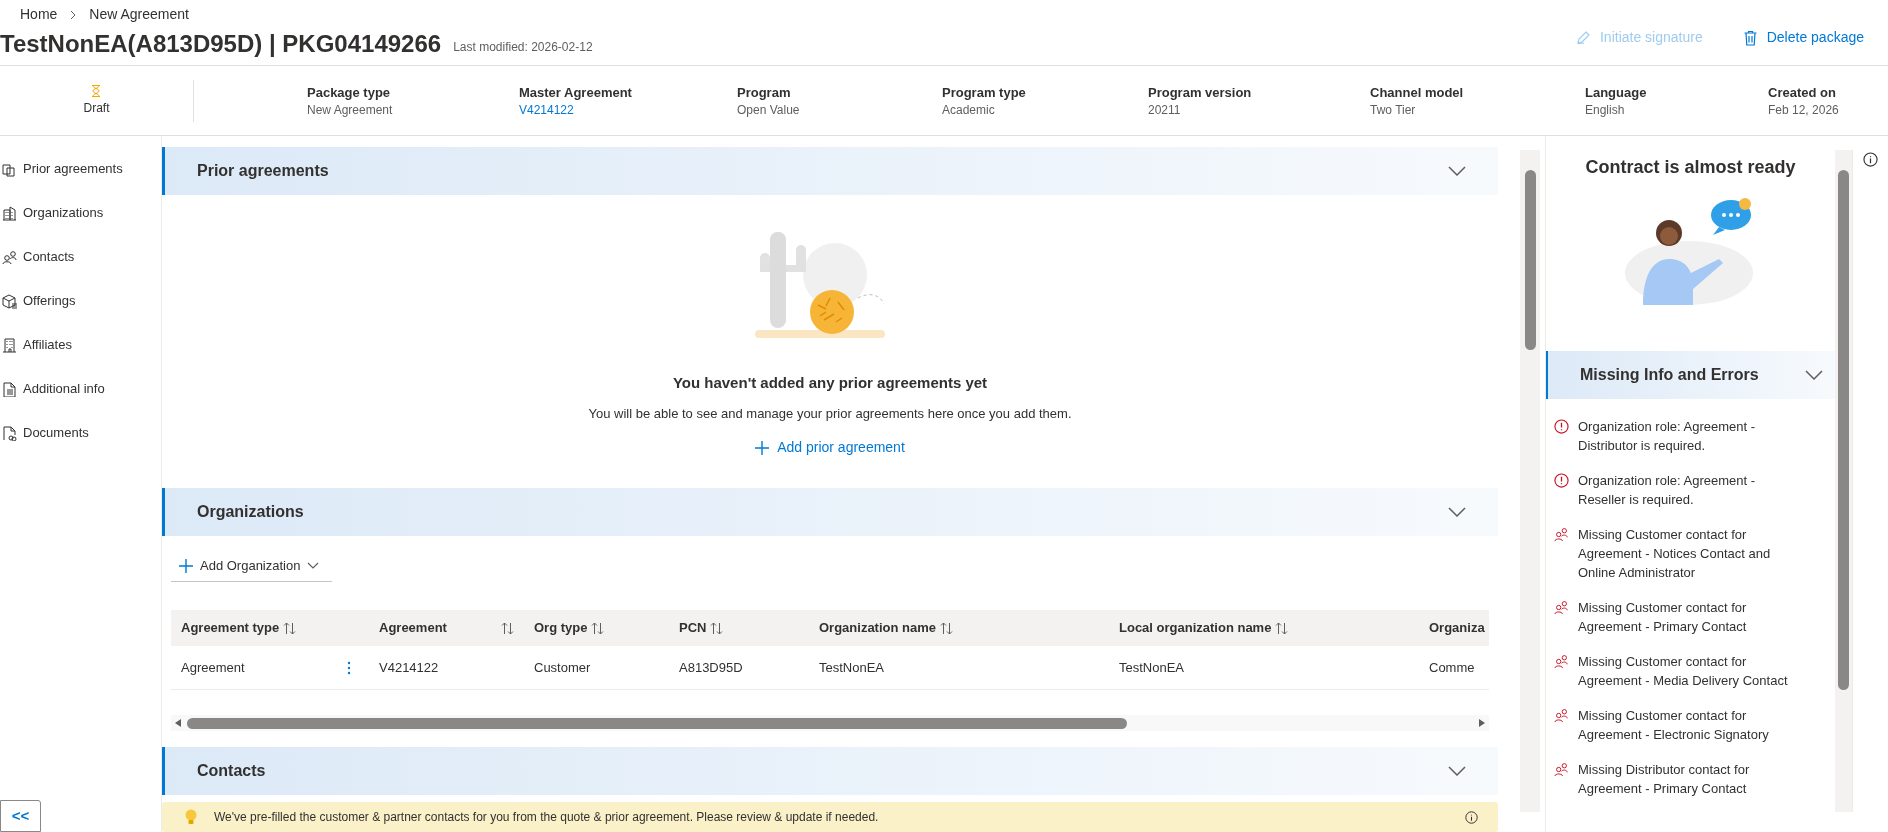  I want to click on column-header: Organization name, so click(959, 628).